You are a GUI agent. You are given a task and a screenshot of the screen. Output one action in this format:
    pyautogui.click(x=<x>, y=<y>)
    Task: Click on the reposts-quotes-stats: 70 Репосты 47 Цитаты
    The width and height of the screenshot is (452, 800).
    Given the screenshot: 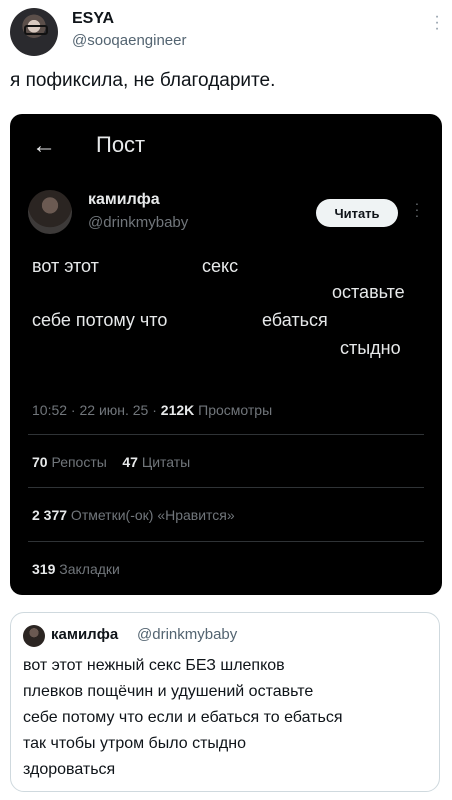 What is the action you would take?
    pyautogui.click(x=111, y=462)
    